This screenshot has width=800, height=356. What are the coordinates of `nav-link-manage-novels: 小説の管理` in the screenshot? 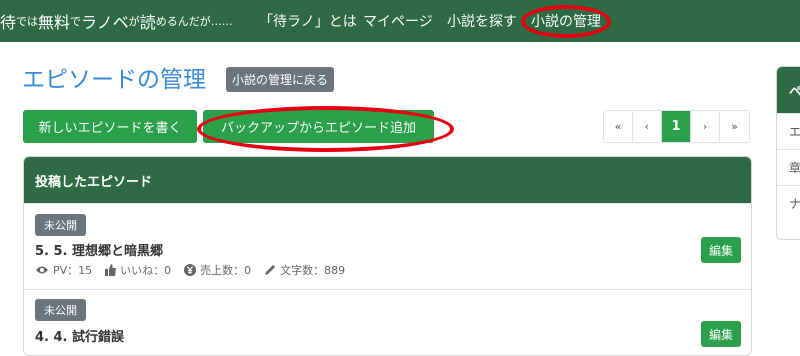 It's located at (566, 21).